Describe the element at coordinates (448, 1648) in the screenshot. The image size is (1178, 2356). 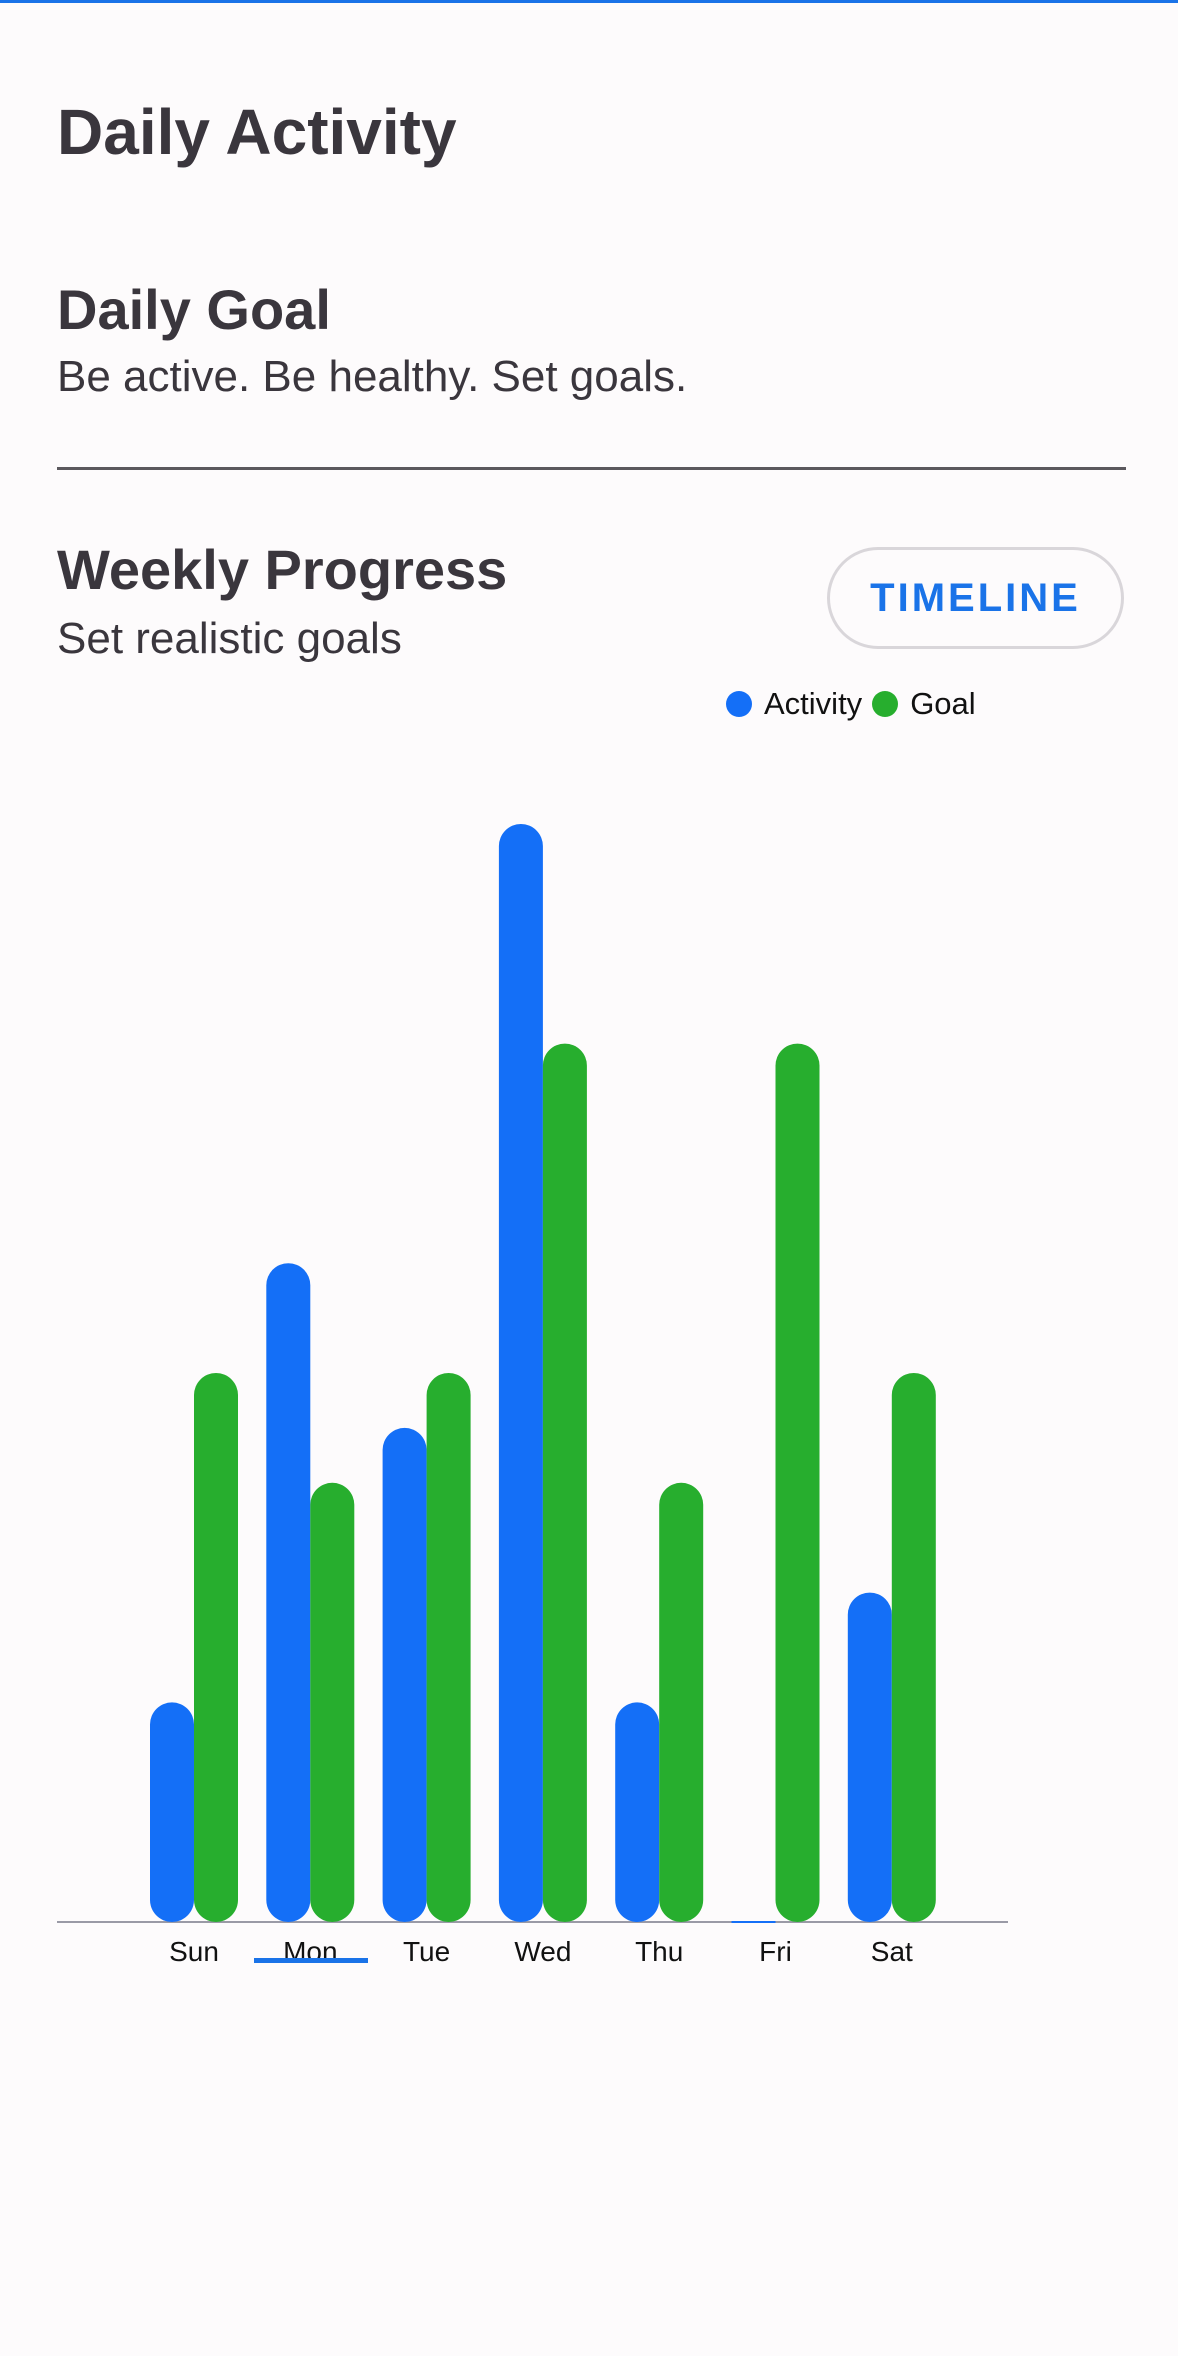
I see `bar-goal-tue` at that location.